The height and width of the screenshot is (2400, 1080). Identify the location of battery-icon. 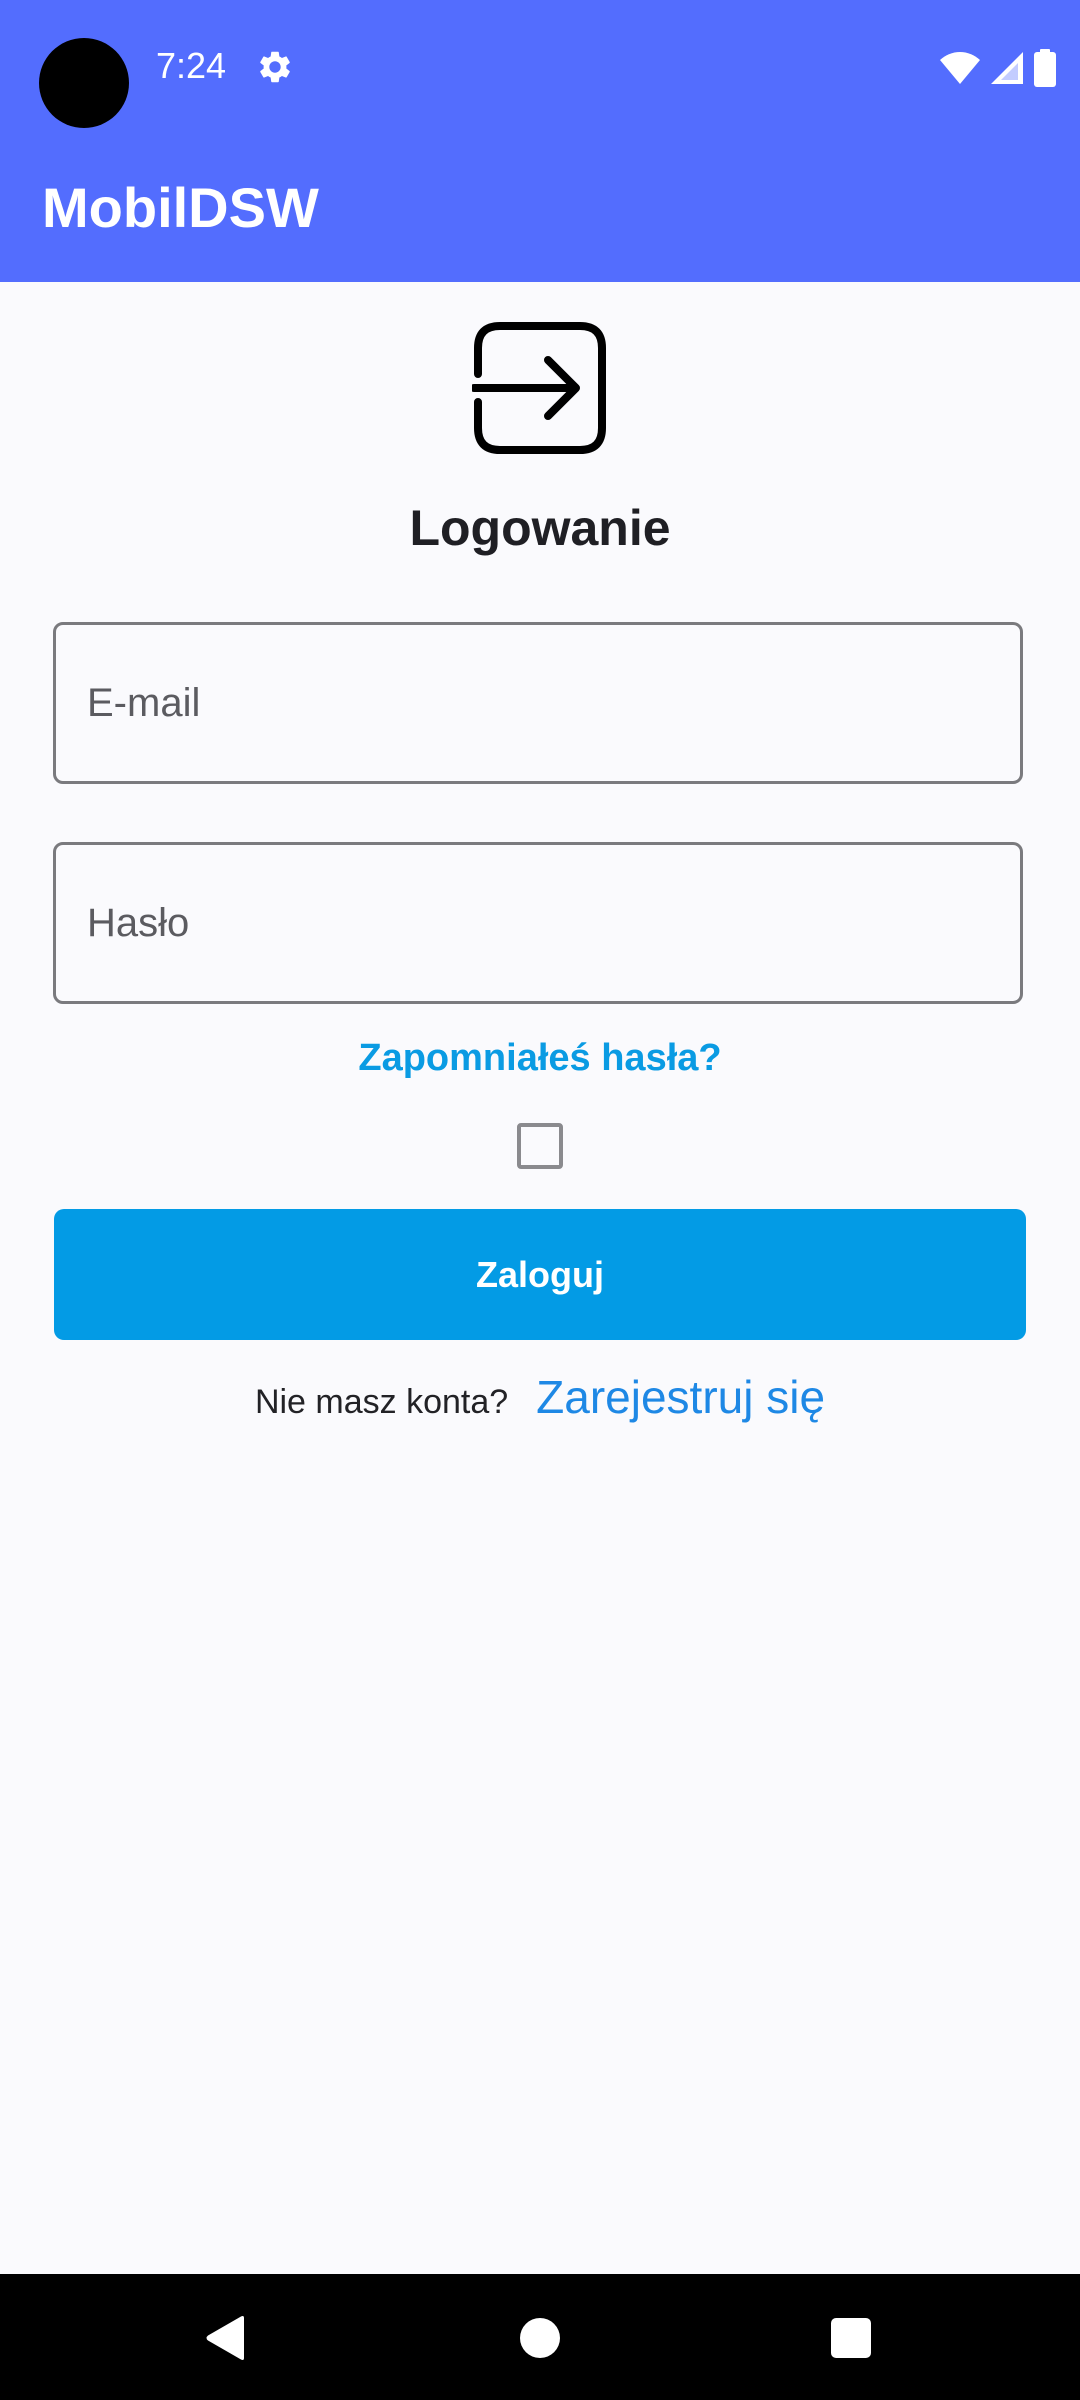
(1045, 68).